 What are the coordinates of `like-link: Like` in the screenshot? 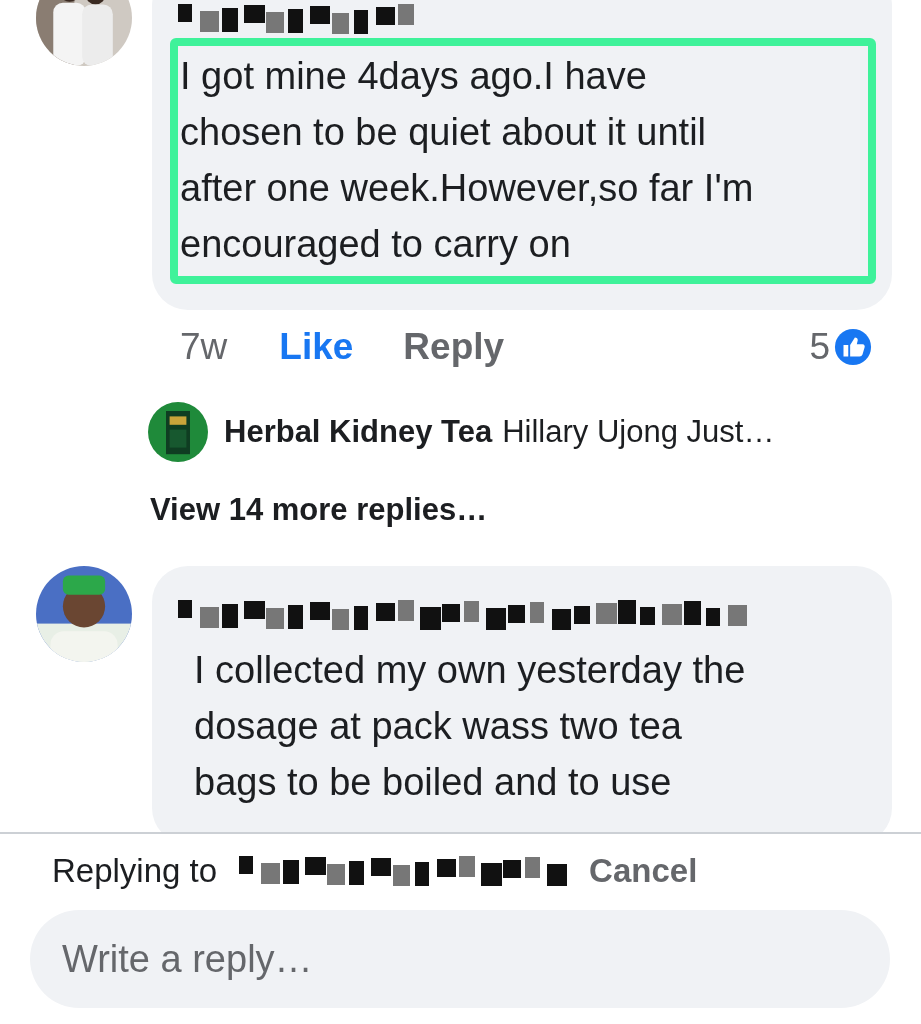 It's located at (316, 347).